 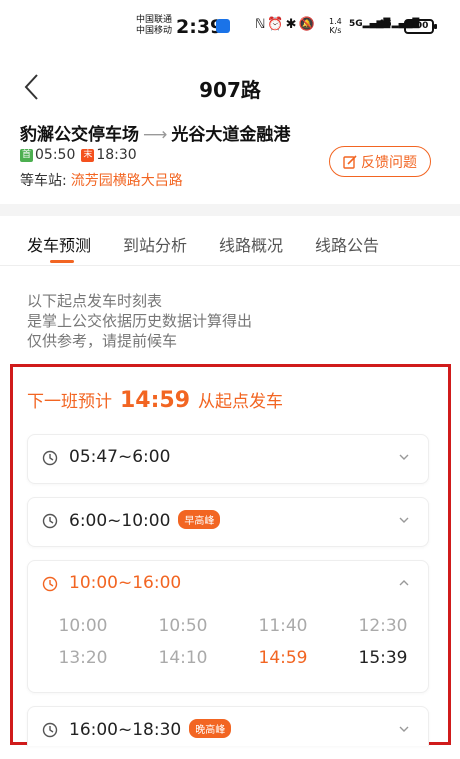 What do you see at coordinates (55, 155) in the screenshot?
I see `first-bus-time: 05:50` at bounding box center [55, 155].